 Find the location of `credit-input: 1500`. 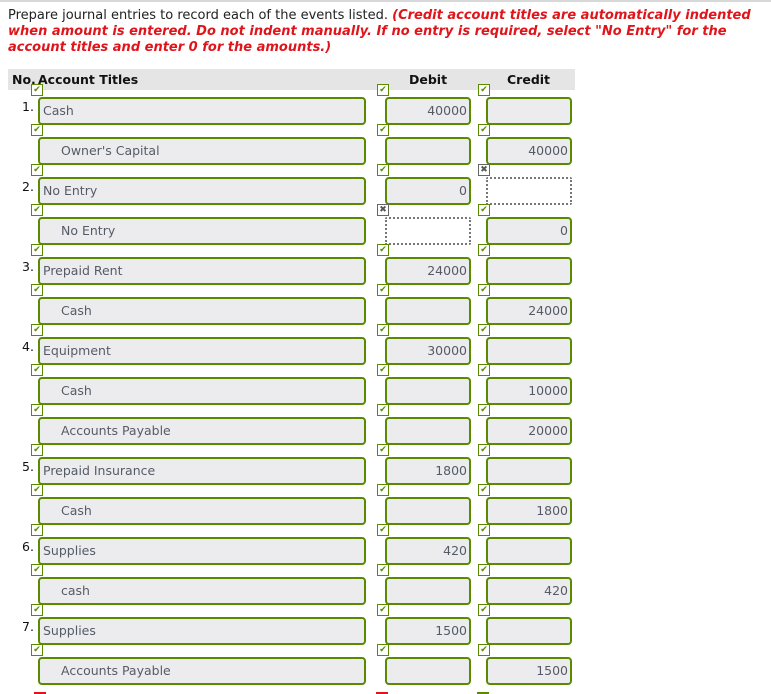

credit-input: 1500 is located at coordinates (529, 671).